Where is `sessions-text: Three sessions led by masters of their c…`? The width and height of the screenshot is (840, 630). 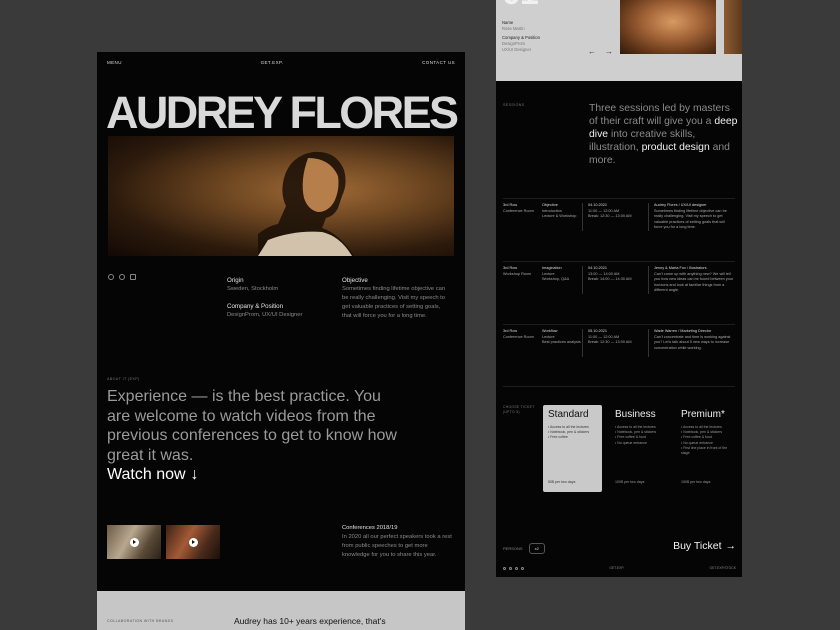 sessions-text: Three sessions led by masters of their c… is located at coordinates (659, 115).